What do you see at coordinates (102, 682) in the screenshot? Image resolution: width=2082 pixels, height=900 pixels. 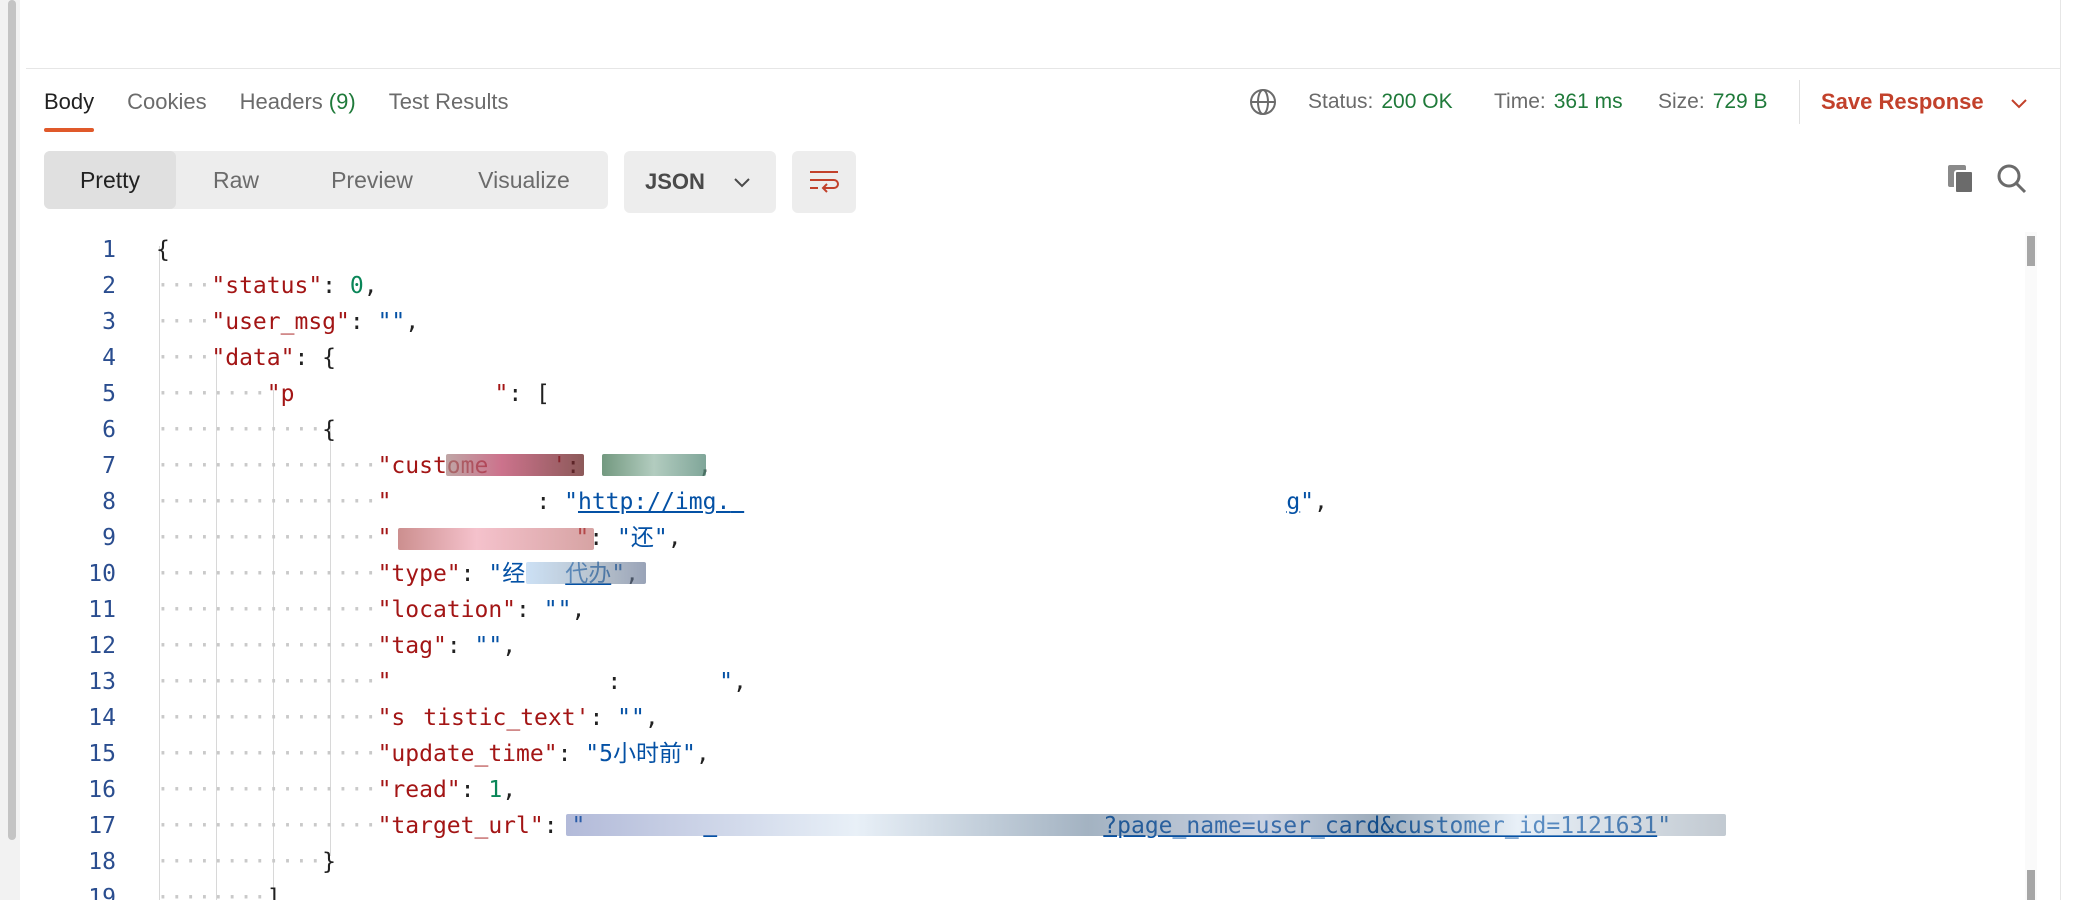 I see `line-number: 13` at bounding box center [102, 682].